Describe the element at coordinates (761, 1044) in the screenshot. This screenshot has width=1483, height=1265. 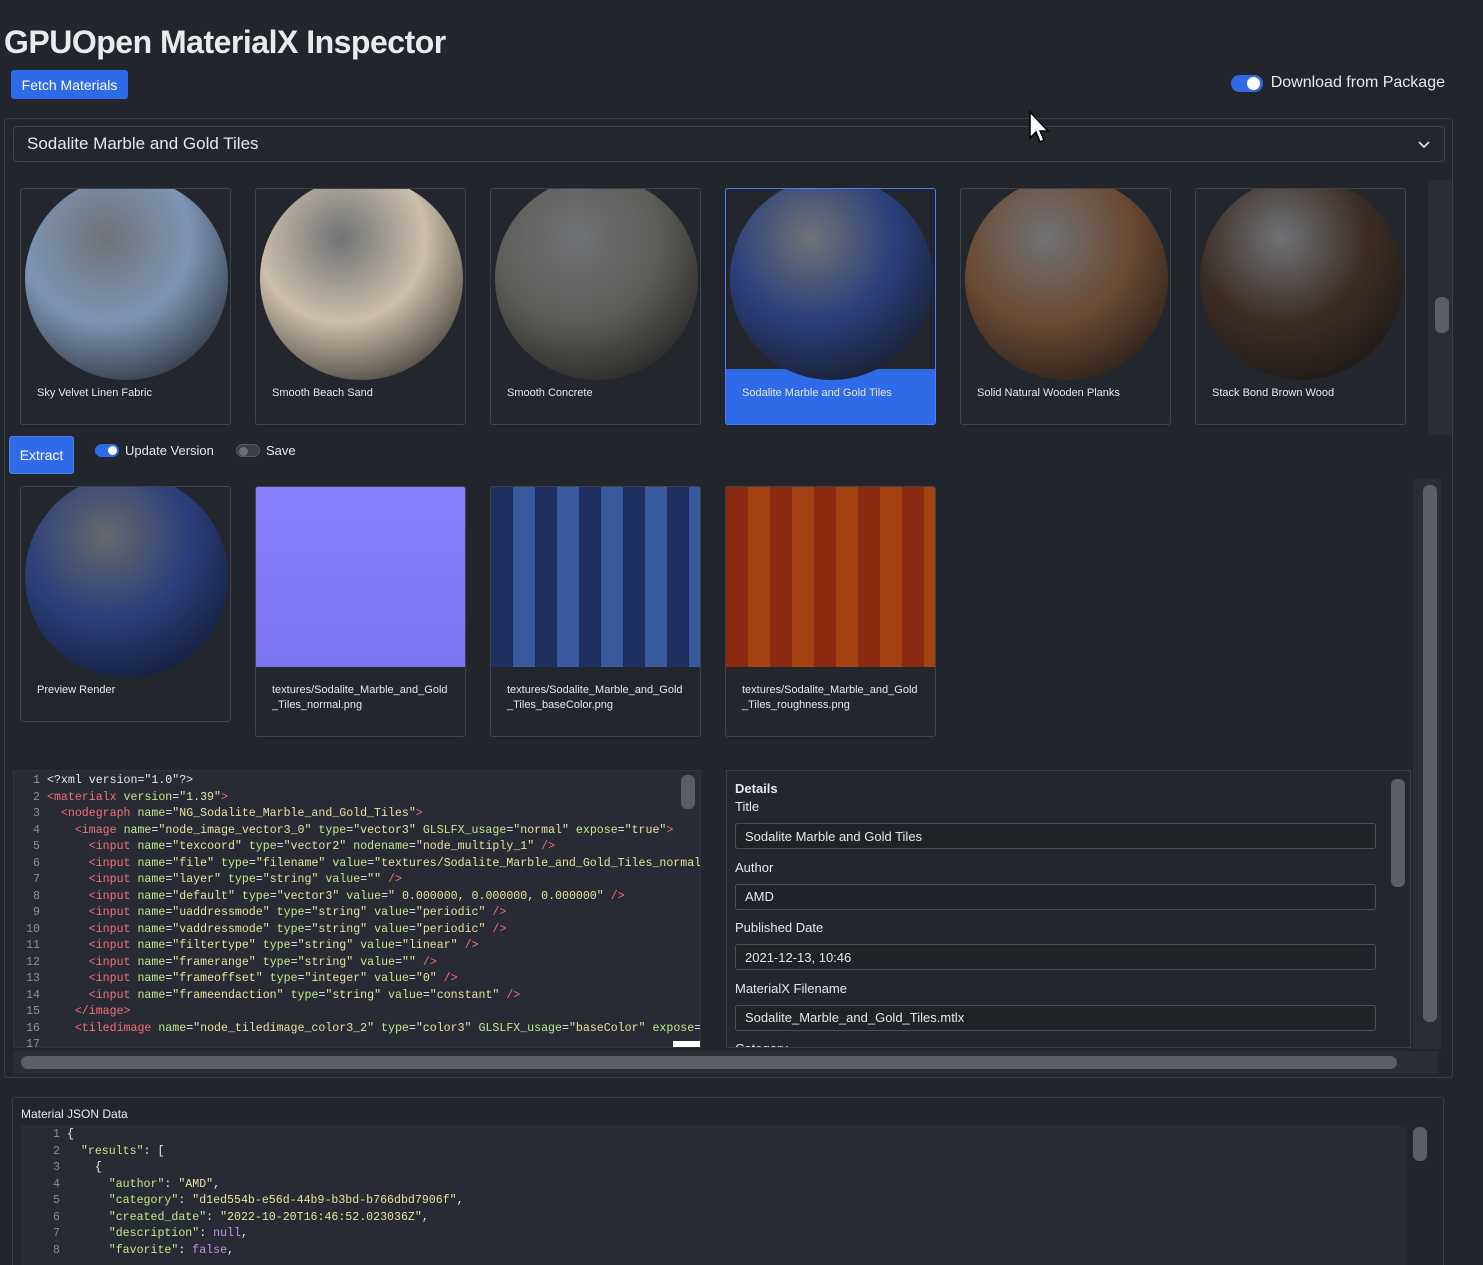
I see `detail-field-label: Category` at that location.